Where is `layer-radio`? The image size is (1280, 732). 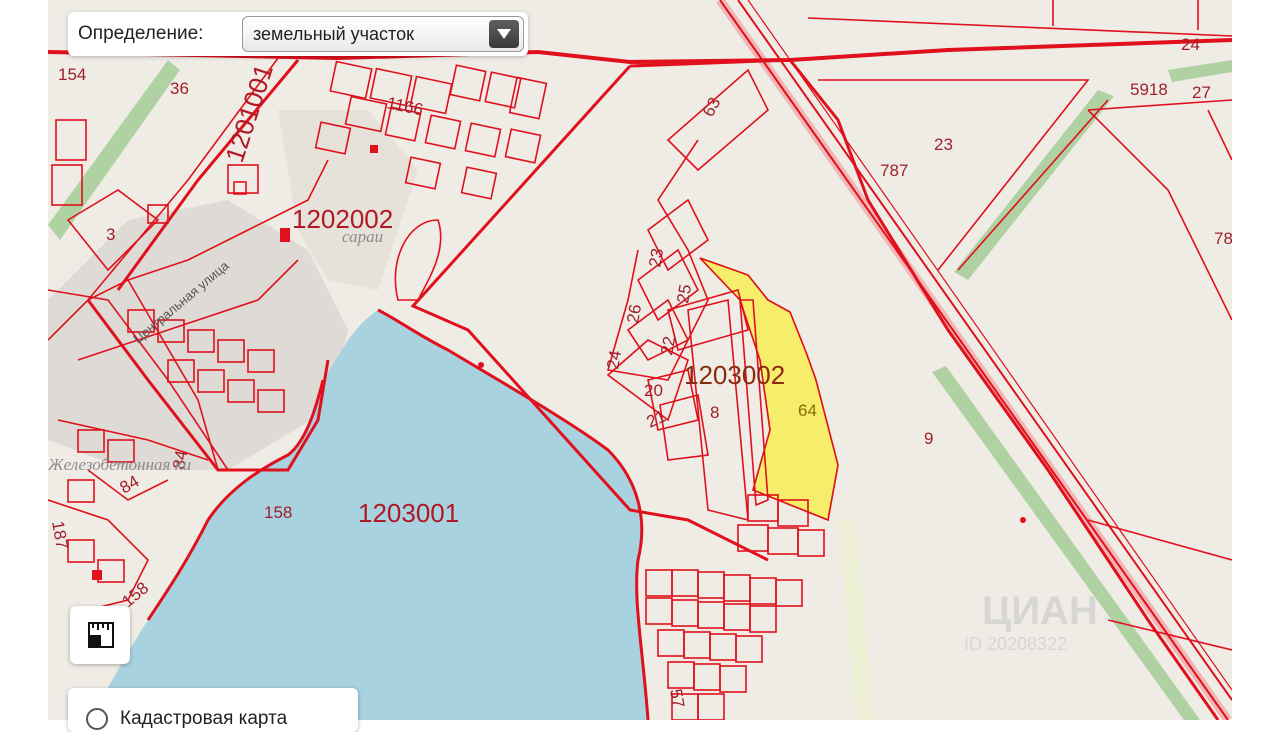 layer-radio is located at coordinates (97, 719).